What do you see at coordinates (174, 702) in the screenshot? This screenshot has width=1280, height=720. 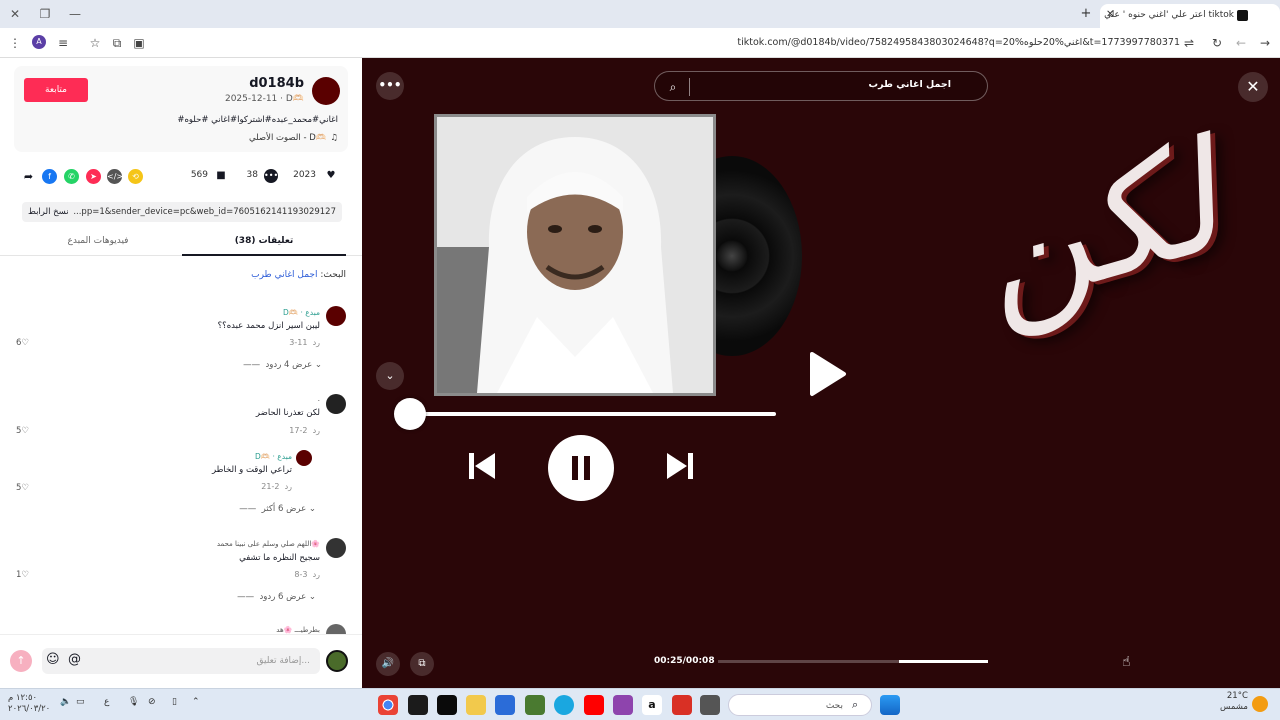 I see `battery-icon: ▯` at bounding box center [174, 702].